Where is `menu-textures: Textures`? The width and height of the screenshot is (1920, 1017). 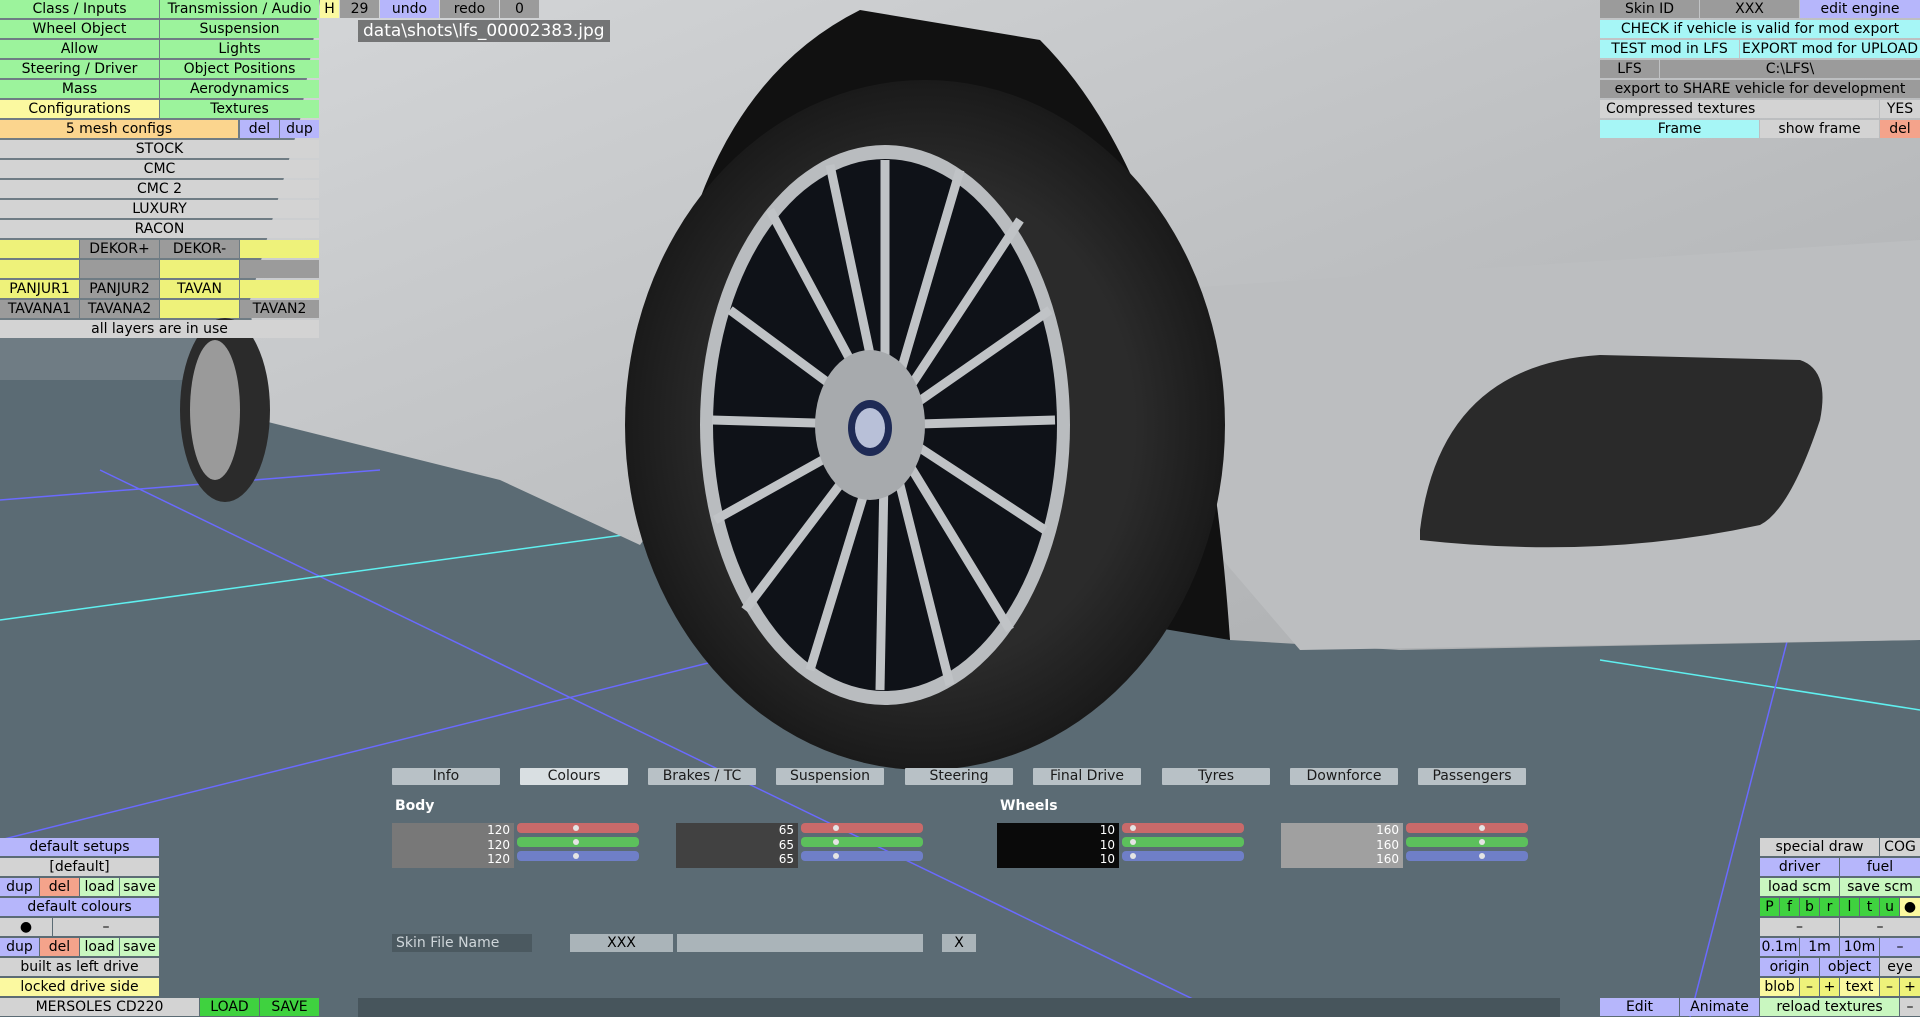
menu-textures: Textures is located at coordinates (239, 109).